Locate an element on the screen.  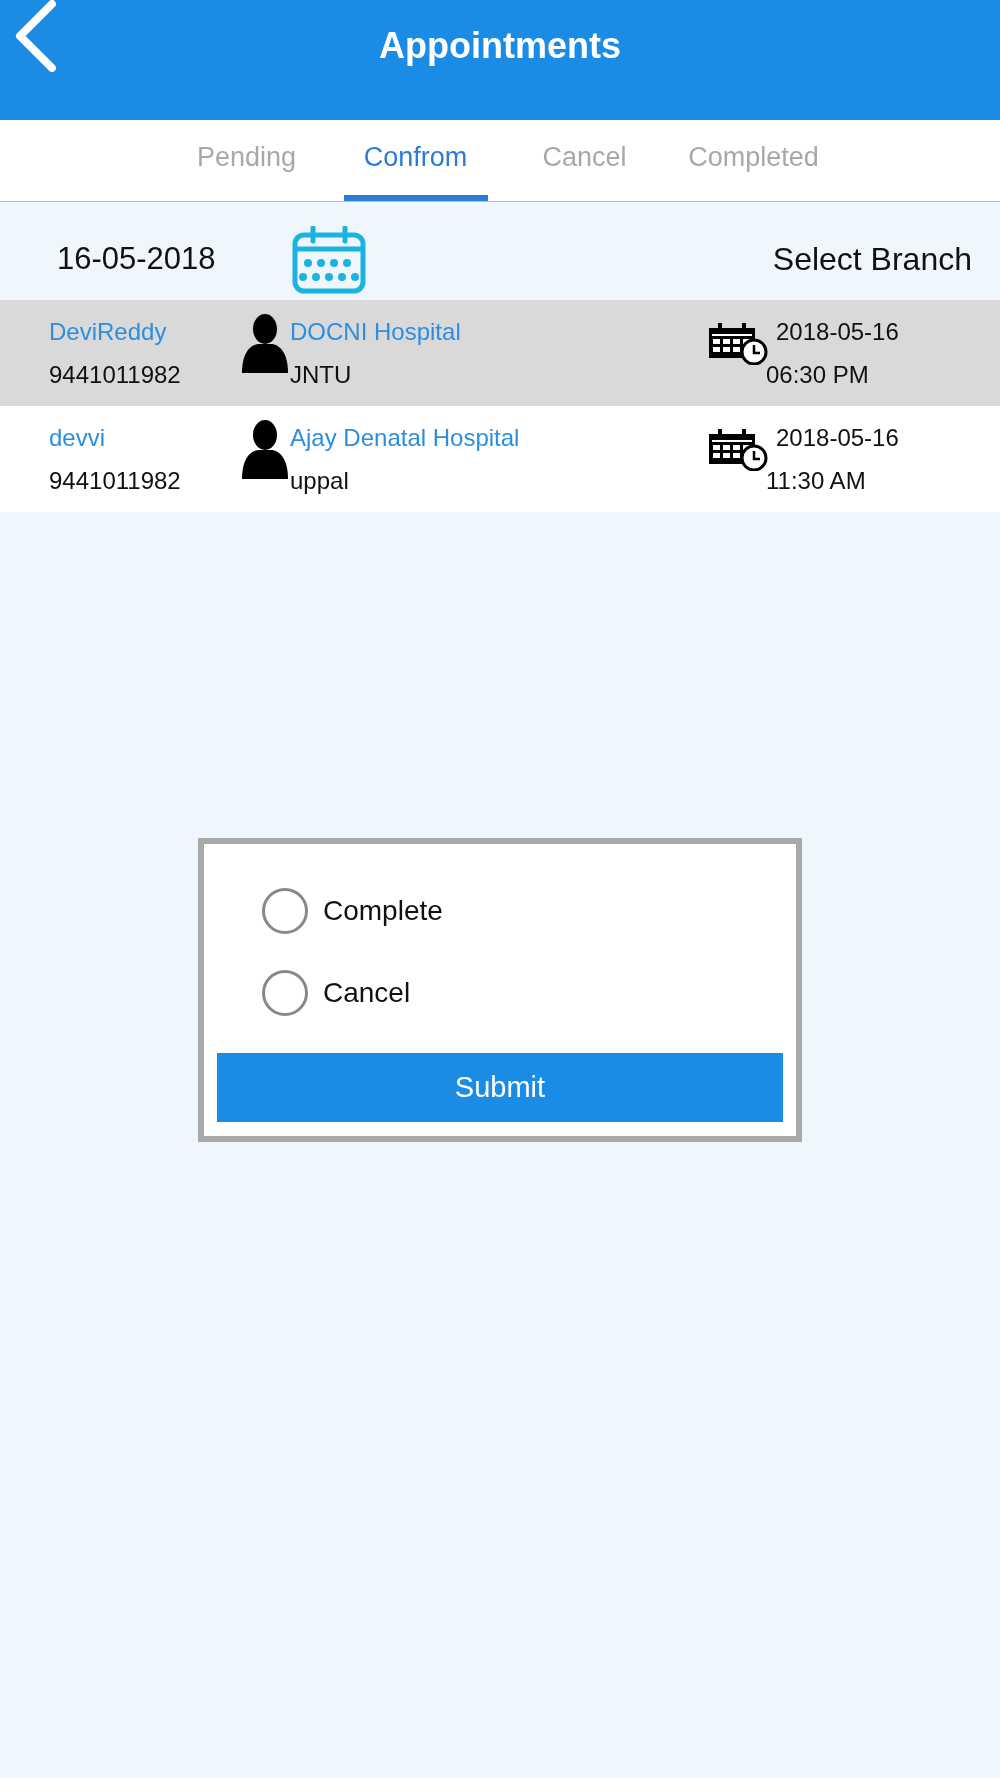
appointment-row: devvi 9441011982 Ajay Denatal Hospital uppal 2018-05-16 11:30 AM is located at coordinates (500, 459).